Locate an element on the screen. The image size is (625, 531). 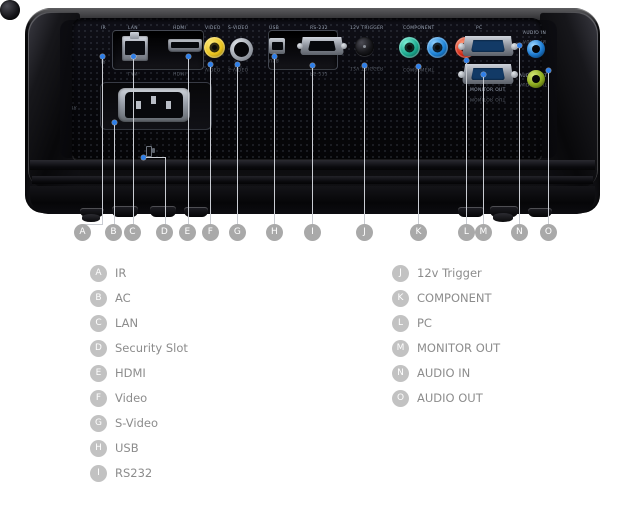
ac-inlet-reflection-label: IR is located at coordinates (75, 106).